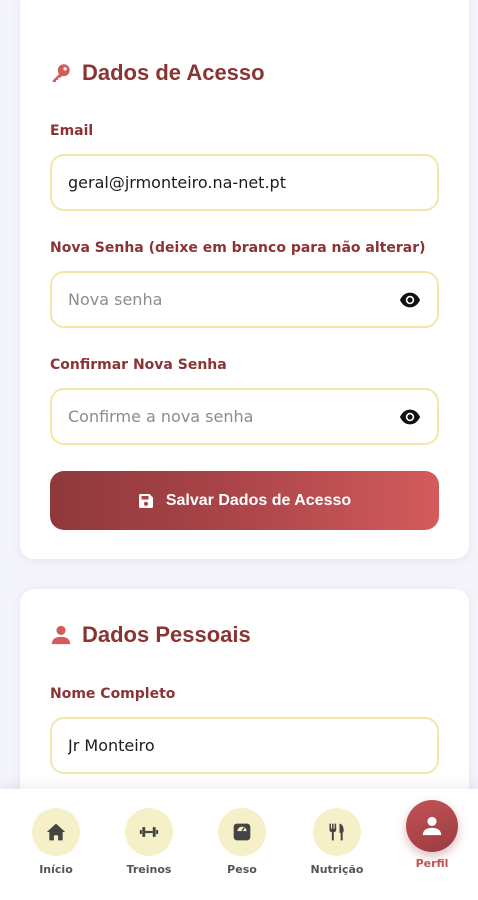  I want to click on save-button-label: Salvar Dados de Acesso, so click(258, 500).